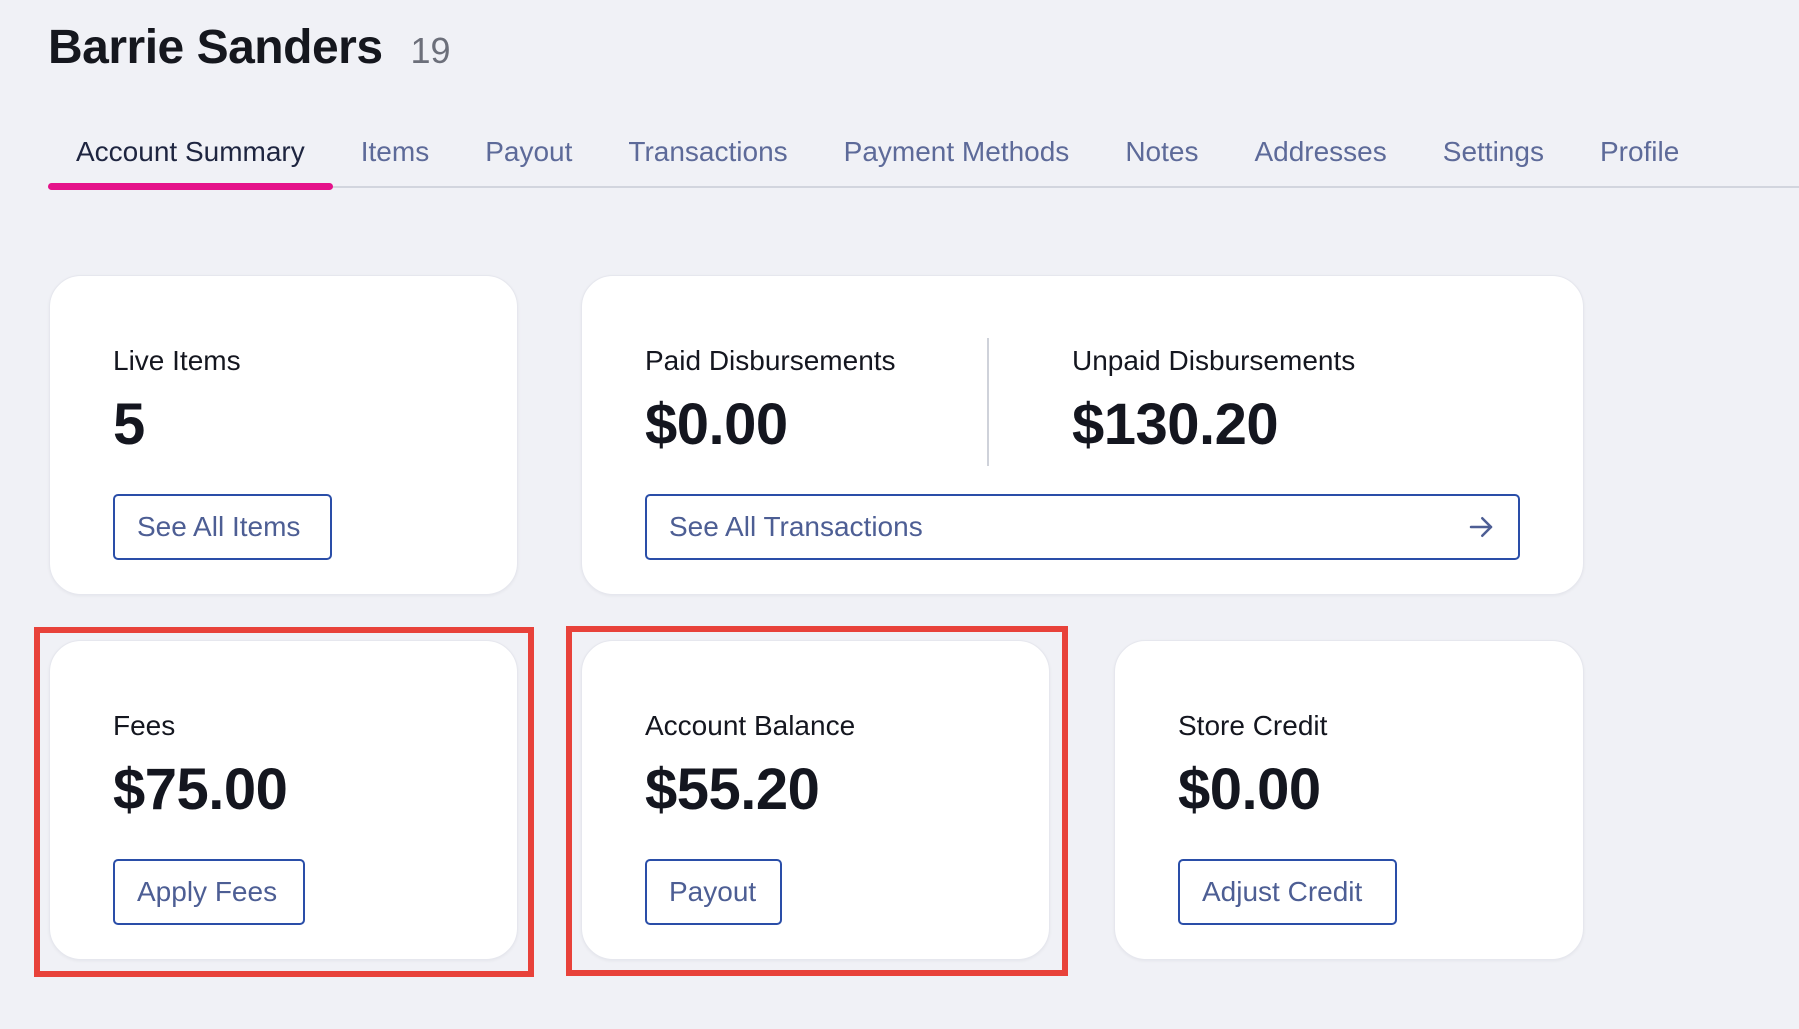 Image resolution: width=1799 pixels, height=1029 pixels. I want to click on see-all-items-label: See All Items, so click(219, 526).